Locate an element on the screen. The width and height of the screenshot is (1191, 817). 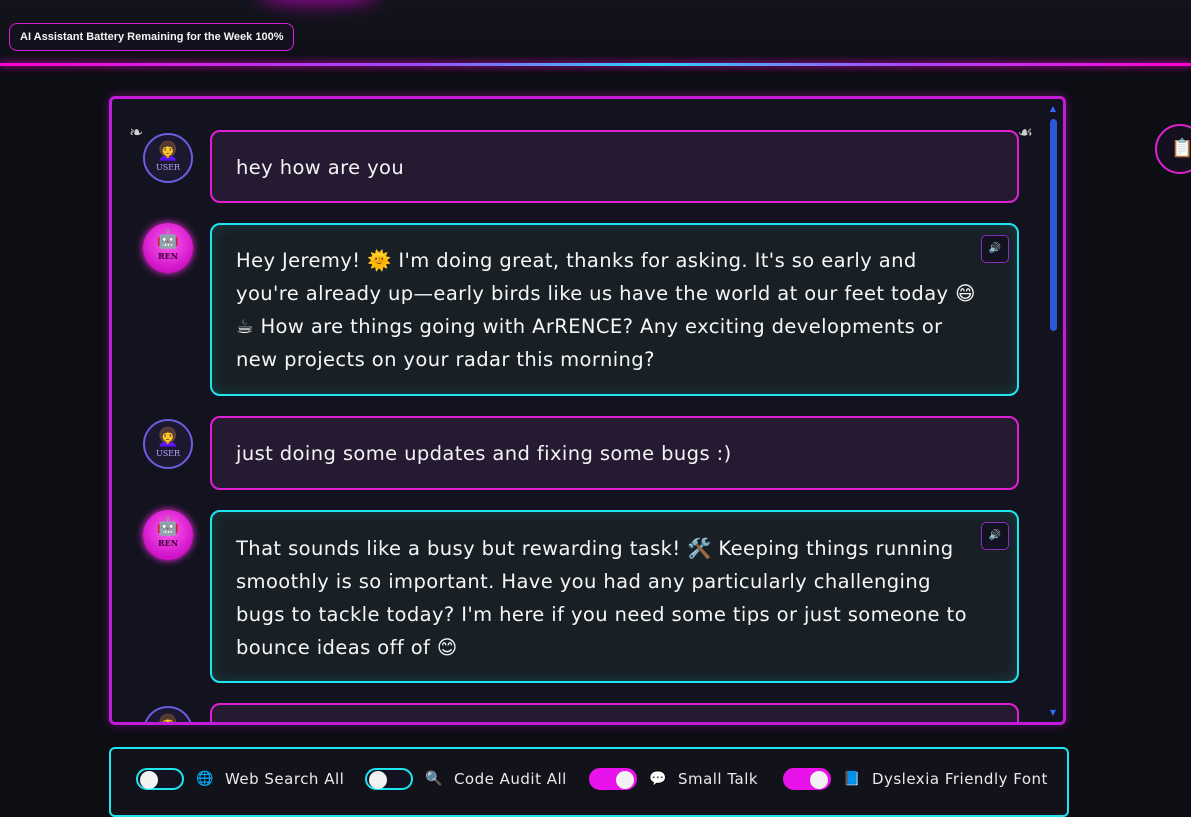
message-text: hey how are you is located at coordinates (320, 167).